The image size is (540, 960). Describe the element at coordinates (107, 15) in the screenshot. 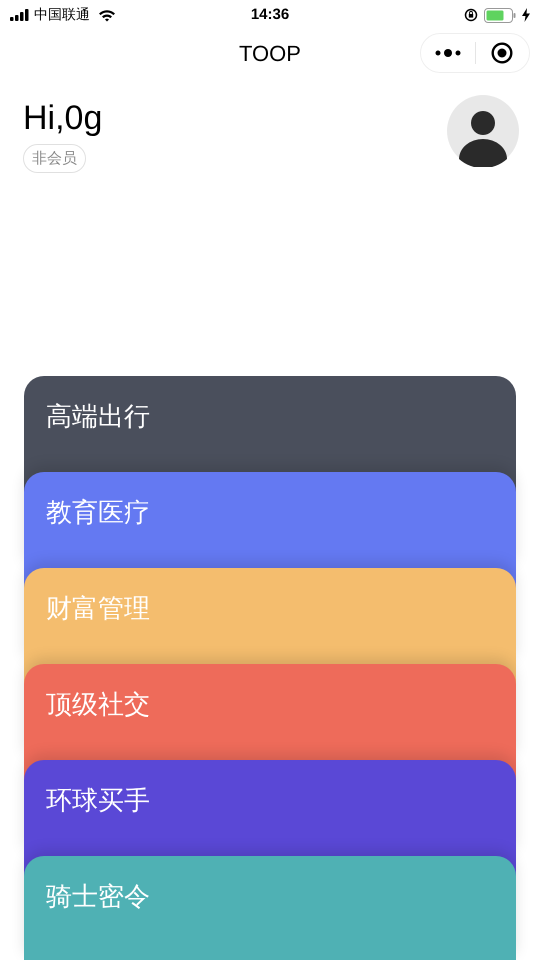

I see `wifi-icon` at that location.